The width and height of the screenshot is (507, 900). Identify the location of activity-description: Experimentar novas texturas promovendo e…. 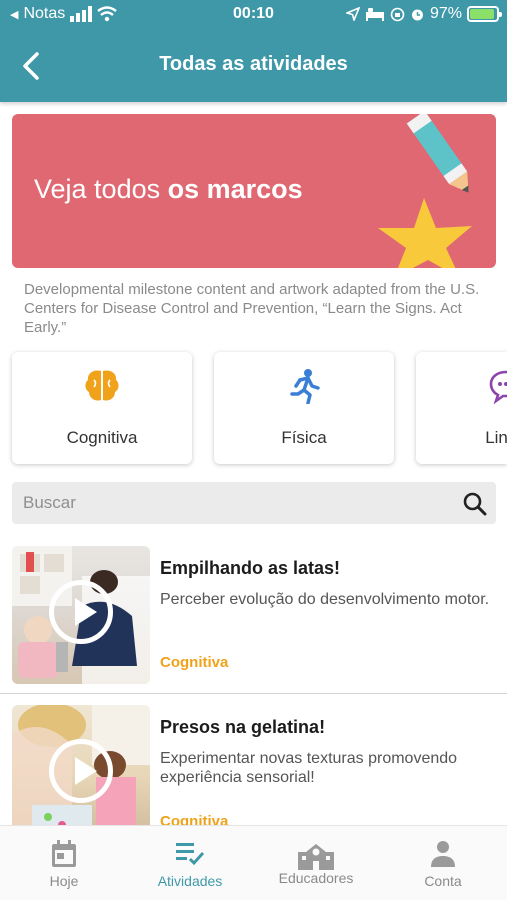
(309, 768).